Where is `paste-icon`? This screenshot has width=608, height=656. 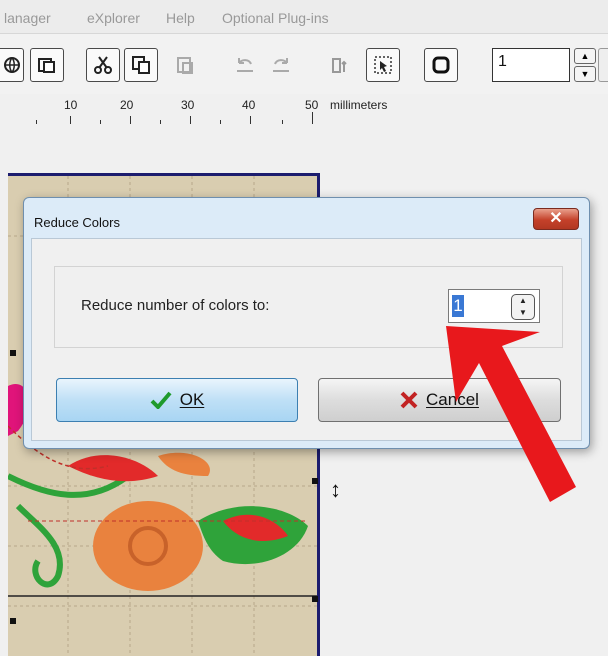 paste-icon is located at coordinates (141, 65).